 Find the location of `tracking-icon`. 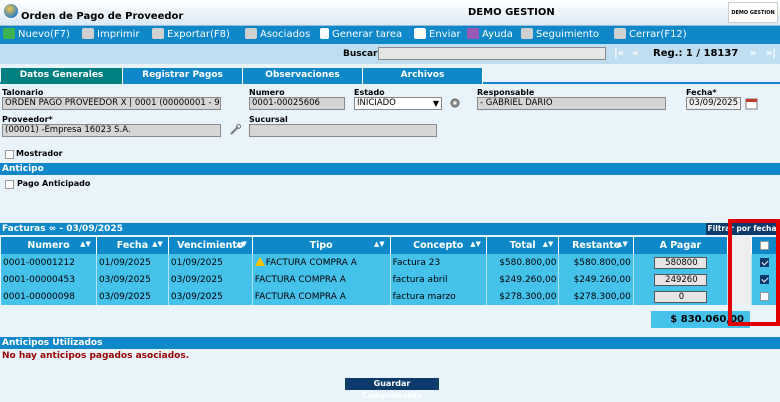

tracking-icon is located at coordinates (527, 33).